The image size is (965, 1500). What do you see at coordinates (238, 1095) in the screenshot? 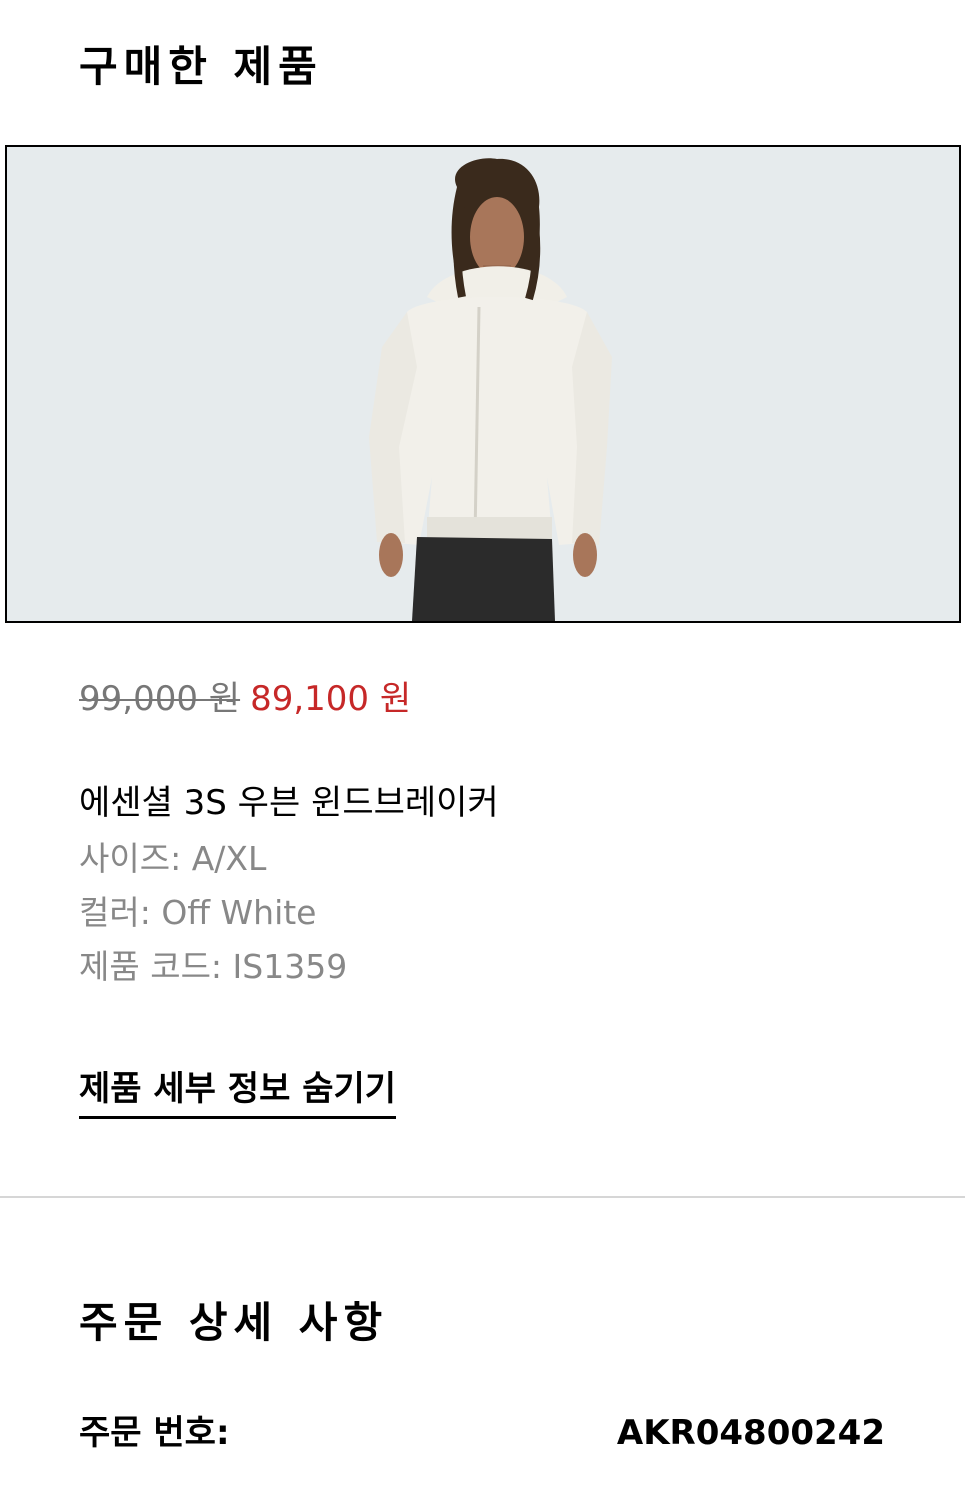
I see `hide-product-details-link: 제품 세부 정보 숨기기` at bounding box center [238, 1095].